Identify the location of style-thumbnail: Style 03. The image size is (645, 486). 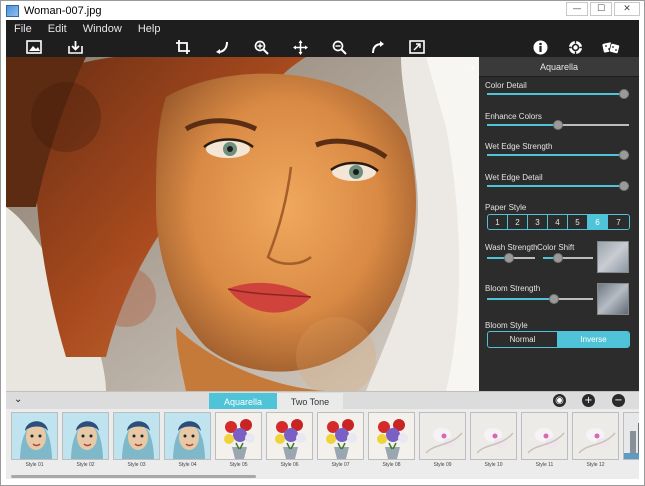
(136, 441).